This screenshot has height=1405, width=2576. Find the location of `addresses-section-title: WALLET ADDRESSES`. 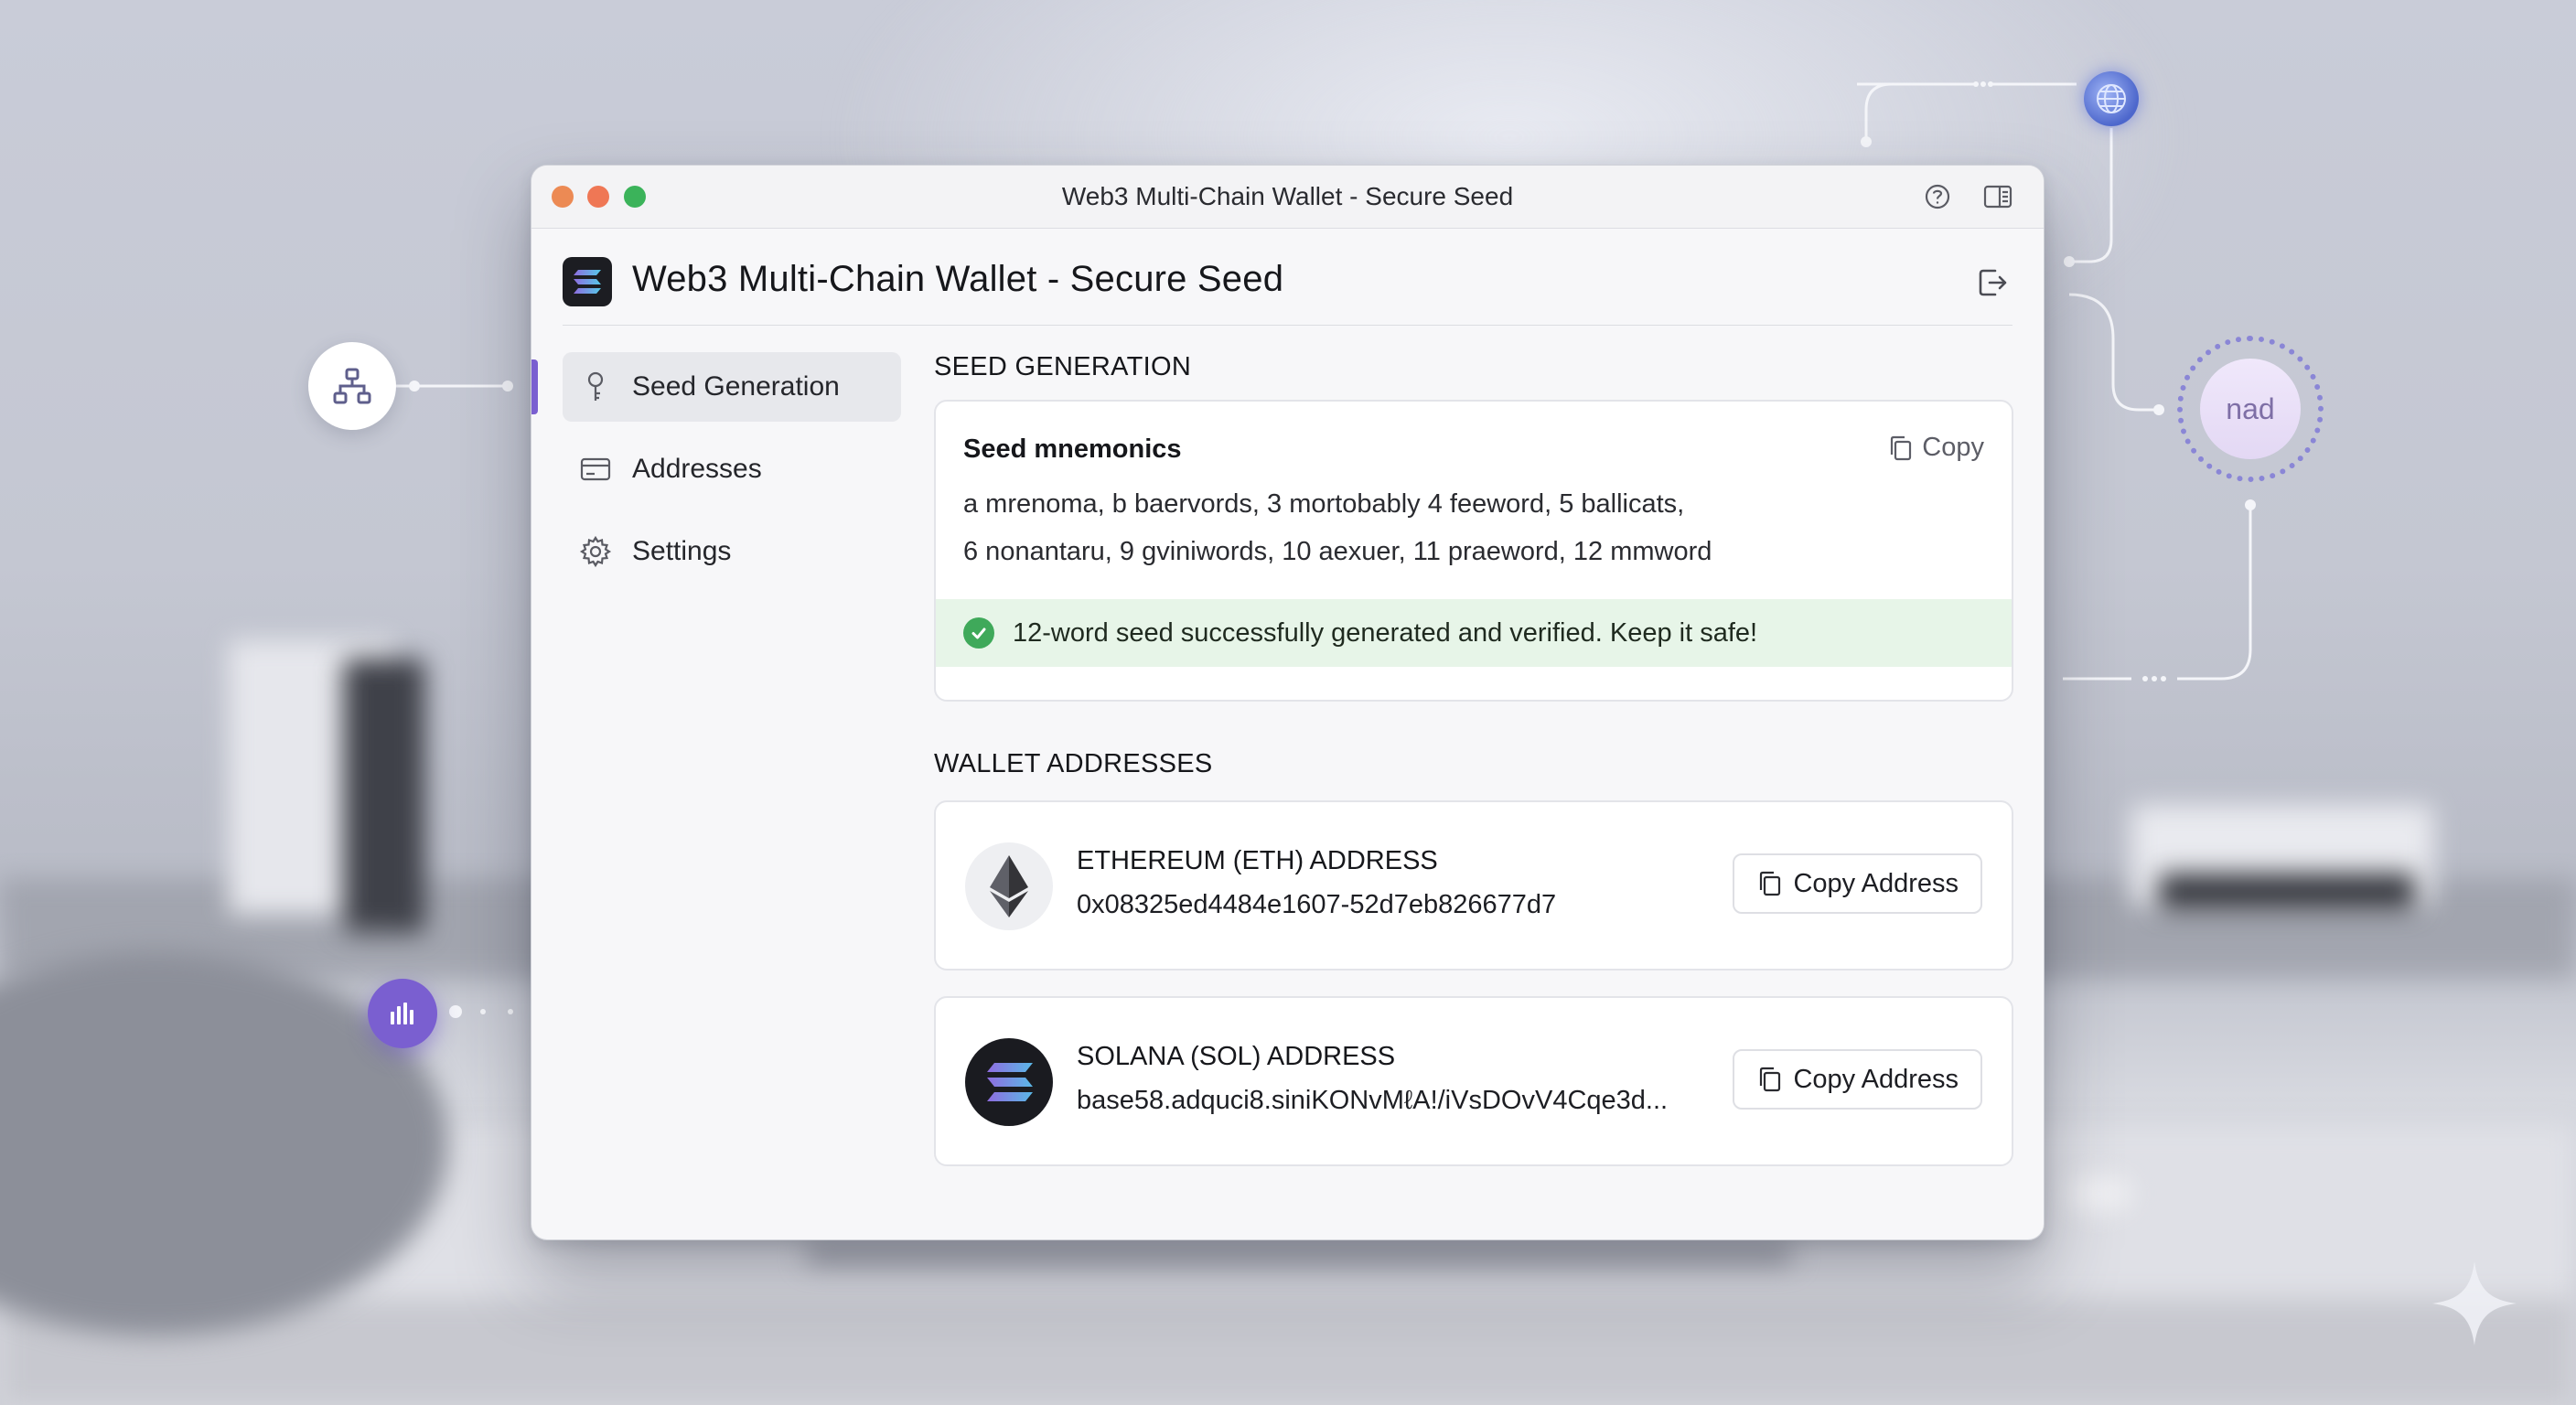

addresses-section-title: WALLET ADDRESSES is located at coordinates (1073, 763).